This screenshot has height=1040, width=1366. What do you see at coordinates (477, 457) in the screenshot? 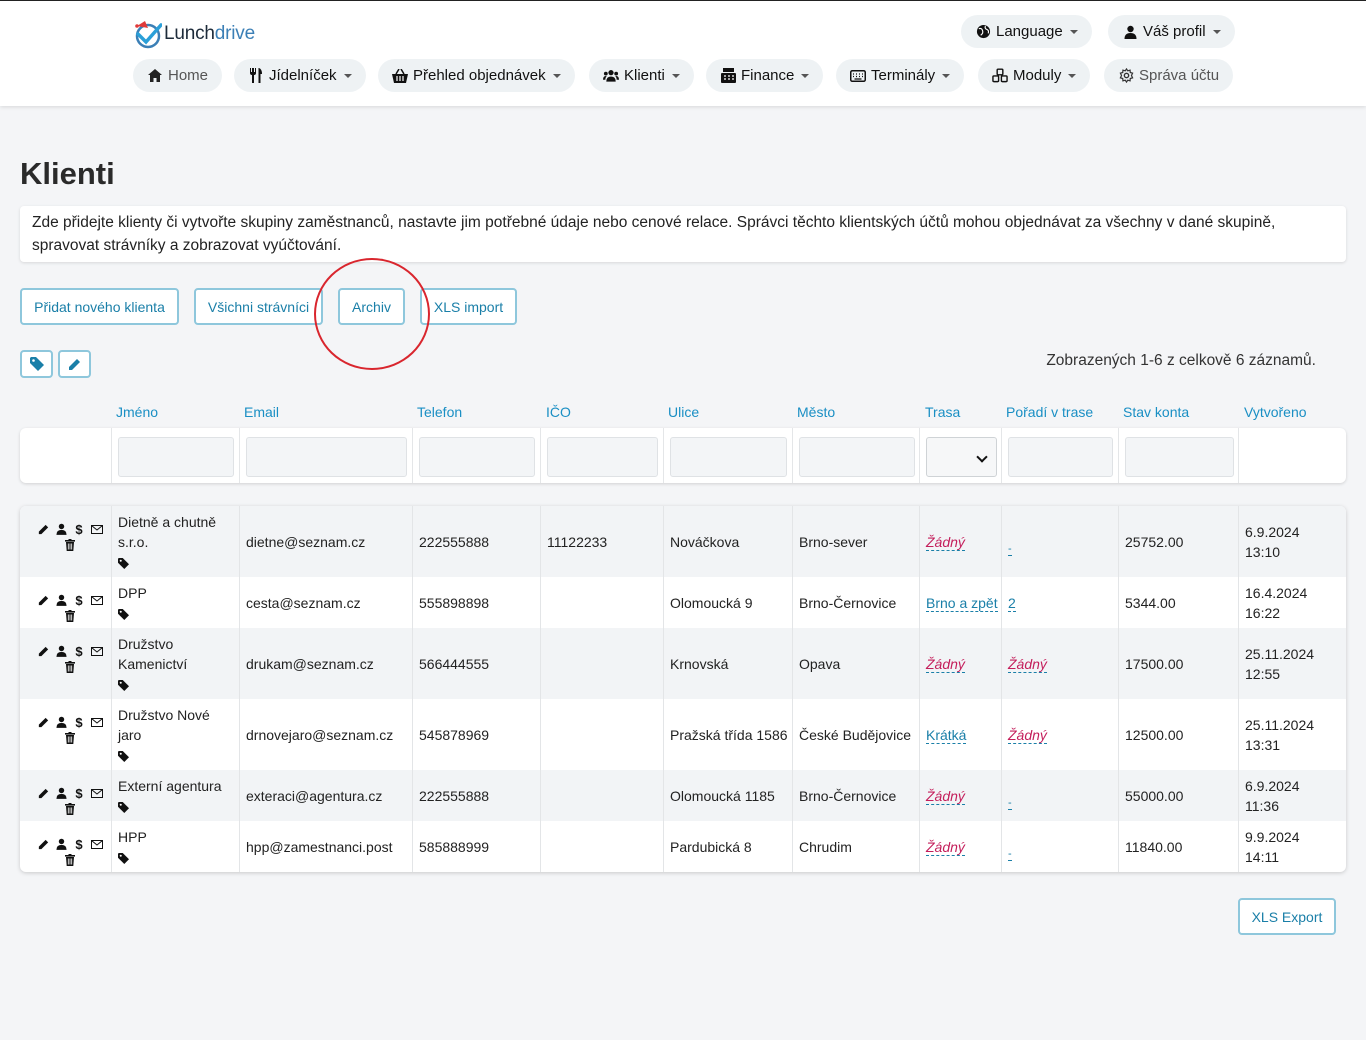
I see `filter-phone-input` at bounding box center [477, 457].